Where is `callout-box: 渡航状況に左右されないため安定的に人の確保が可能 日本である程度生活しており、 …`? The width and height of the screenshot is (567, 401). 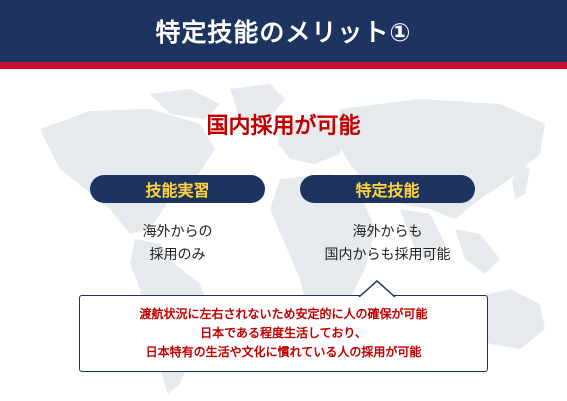
callout-box: 渡航状況に左右されないため安定的に人の確保が可能 日本である程度生活しており、 … is located at coordinates (283, 333).